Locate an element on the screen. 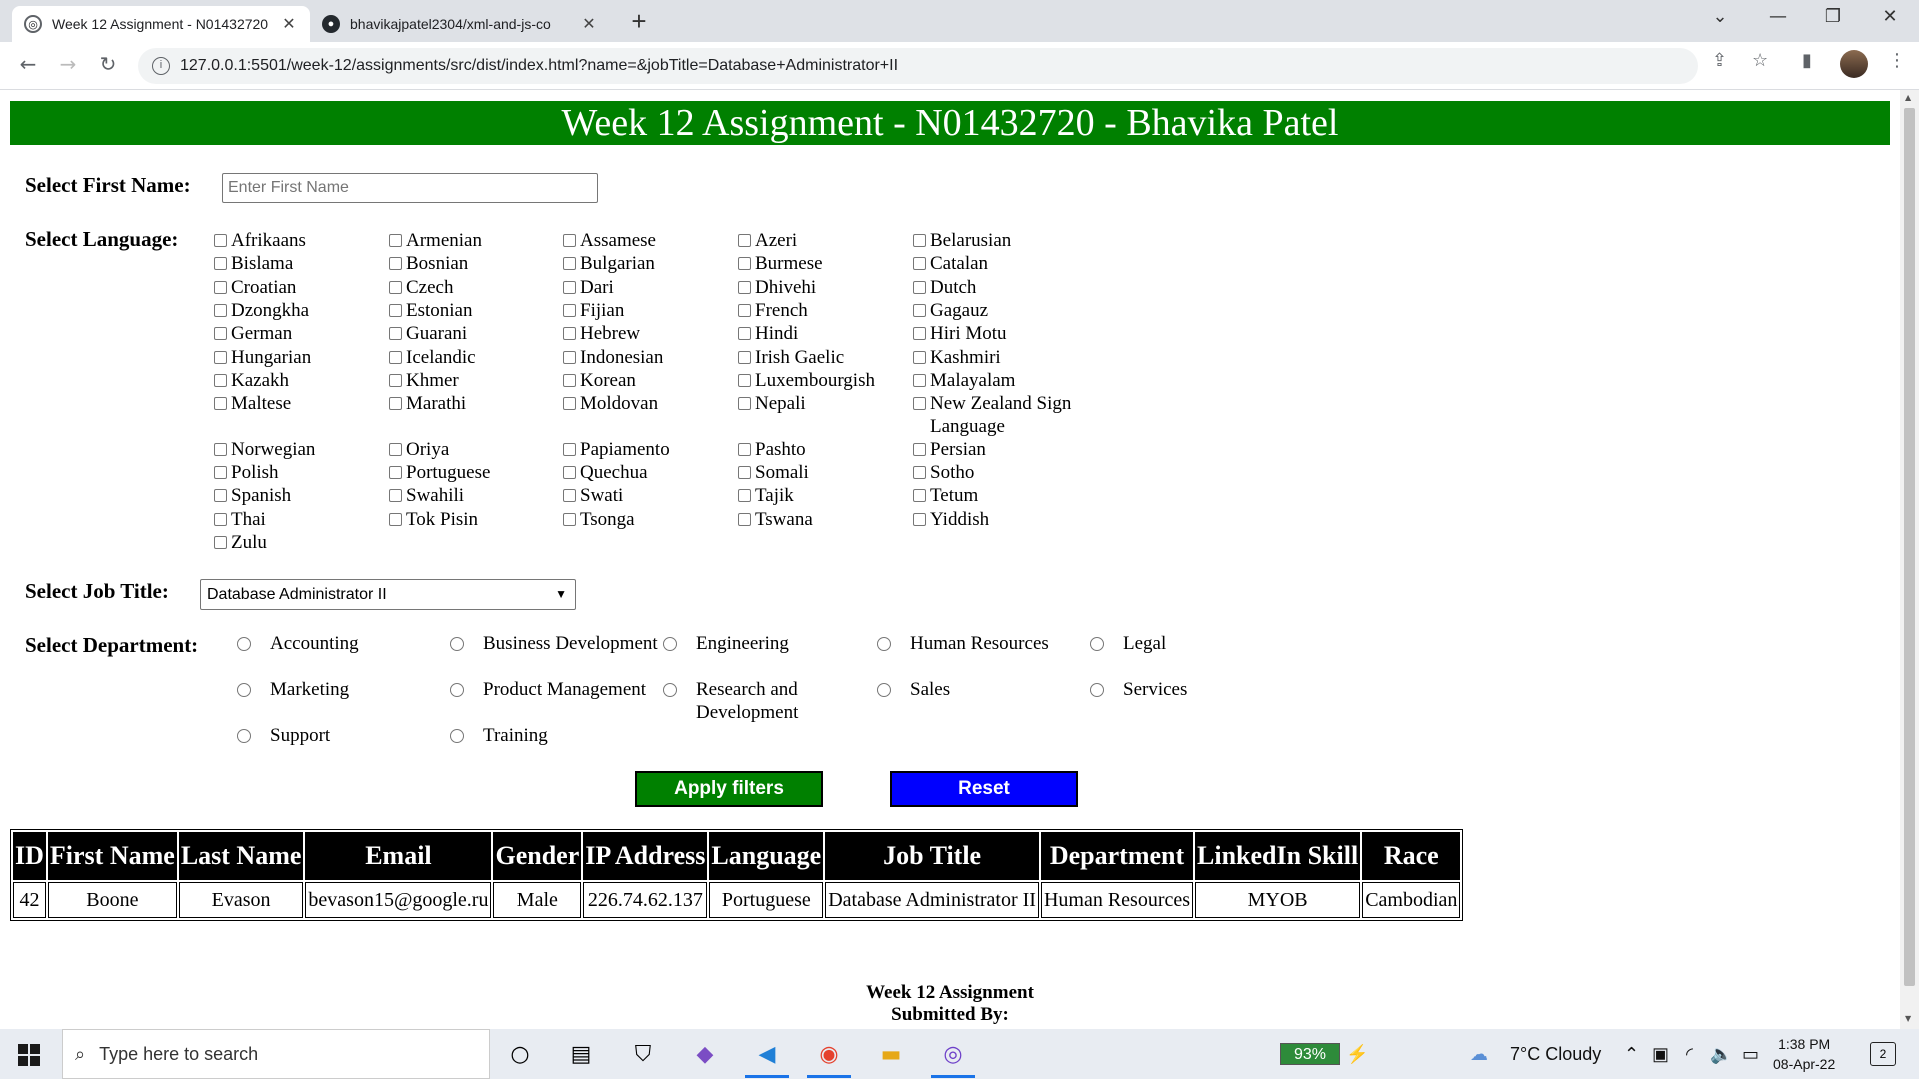  language-option: Maltese is located at coordinates (299, 403).